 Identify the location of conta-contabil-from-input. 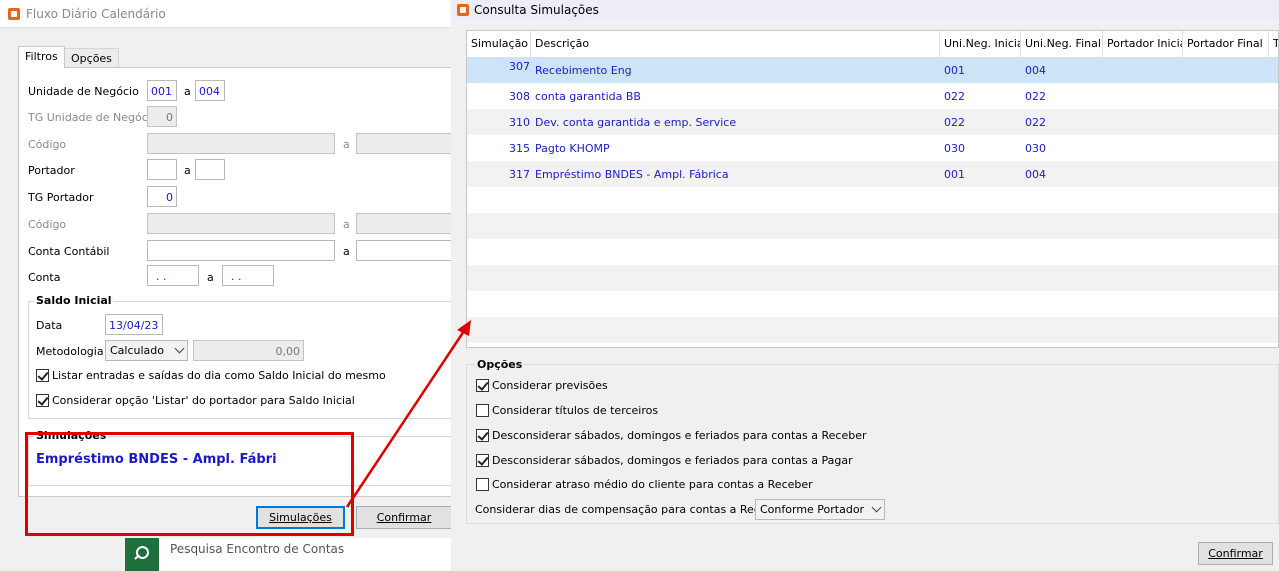
(241, 250).